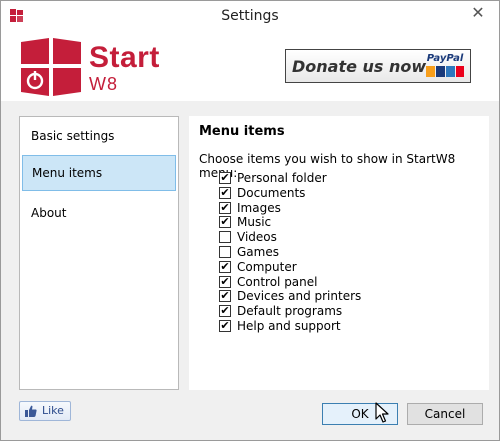 This screenshot has width=500, height=441. What do you see at coordinates (124, 57) in the screenshot?
I see `logo-text-main: Start` at bounding box center [124, 57].